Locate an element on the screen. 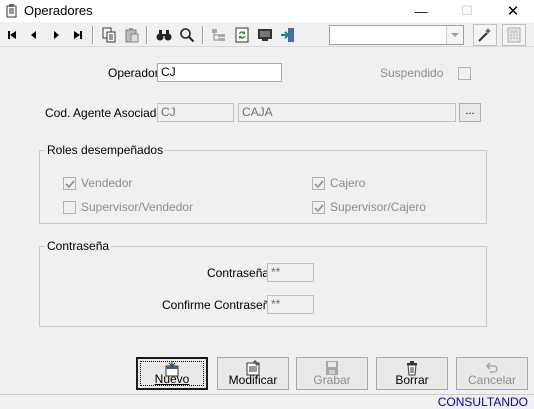  roles-group-title: Roles desempeñados is located at coordinates (105, 150).